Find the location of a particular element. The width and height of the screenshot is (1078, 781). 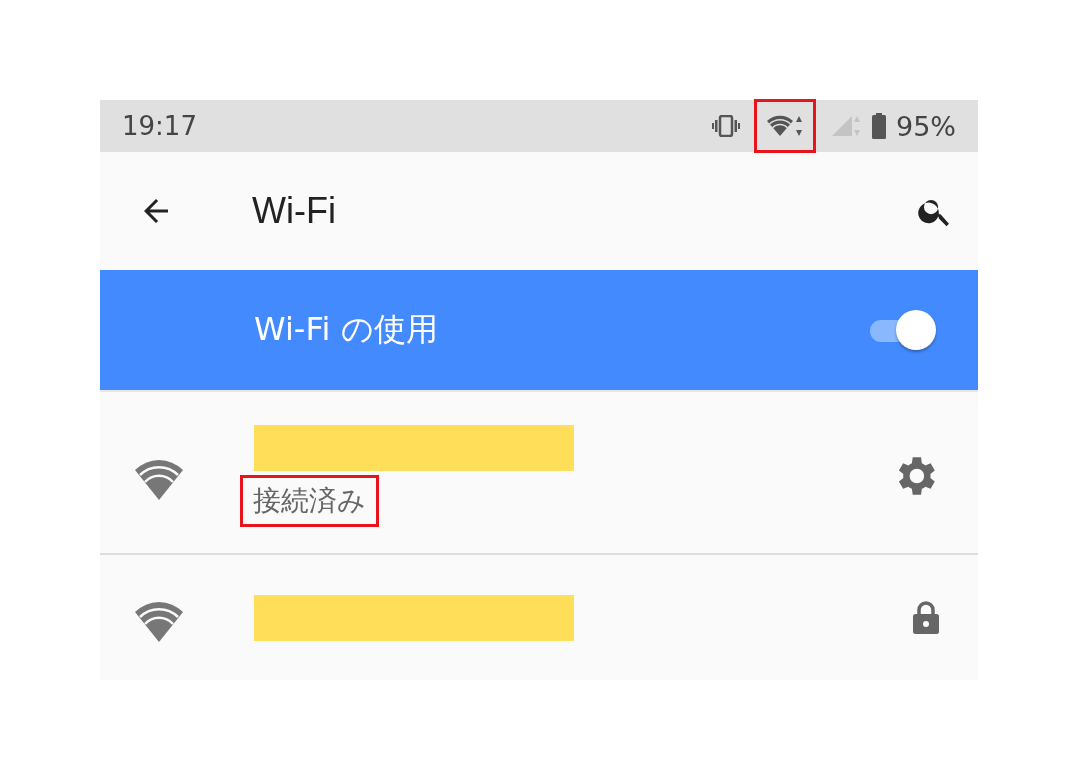

cell-signal-icon is located at coordinates (846, 126).